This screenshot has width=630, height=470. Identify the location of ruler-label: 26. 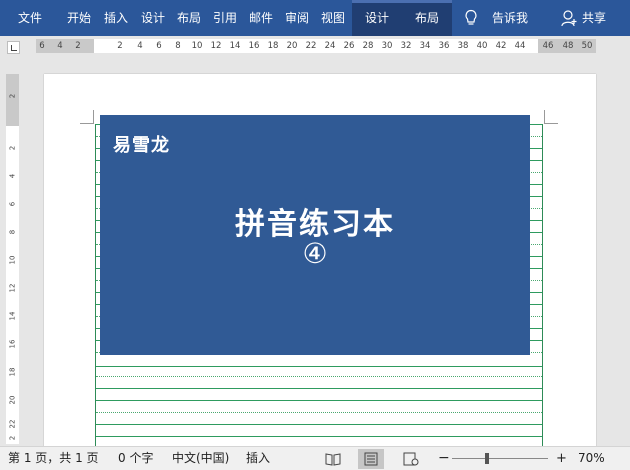
(349, 46).